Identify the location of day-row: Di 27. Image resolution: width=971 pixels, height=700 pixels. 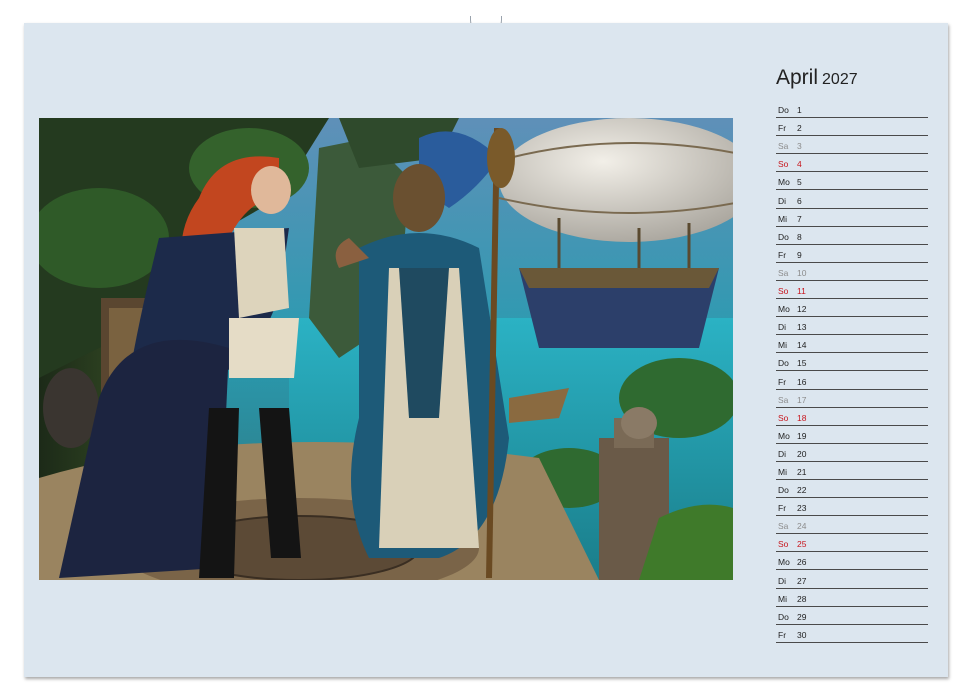
(852, 579).